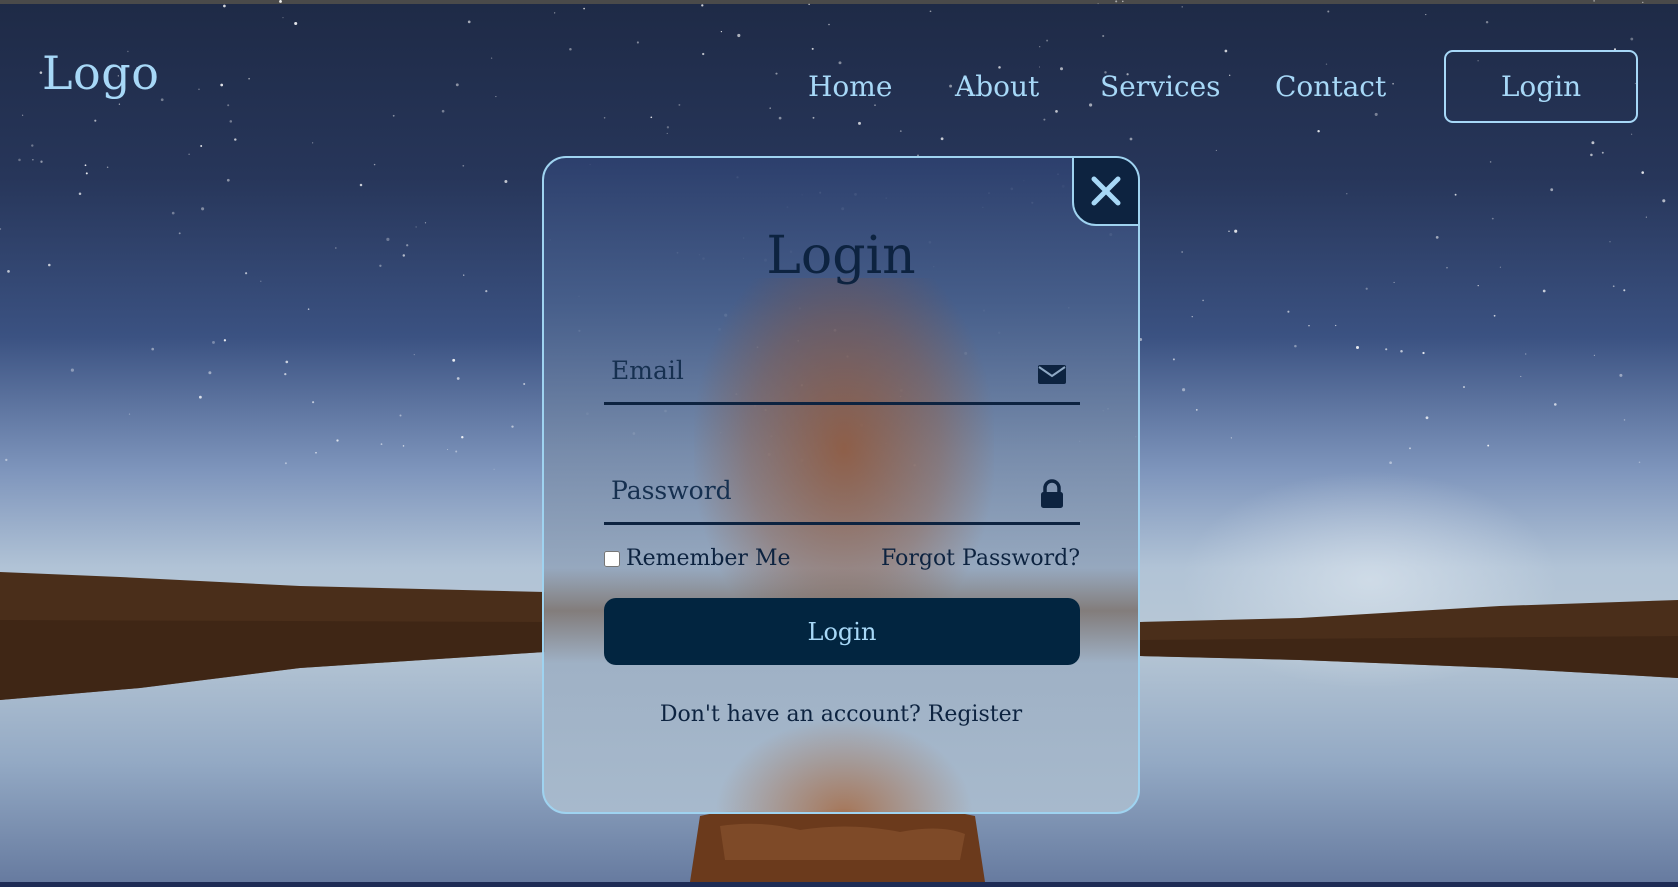 The image size is (1678, 887). Describe the element at coordinates (612, 558) in the screenshot. I see `remember-checkbox` at that location.